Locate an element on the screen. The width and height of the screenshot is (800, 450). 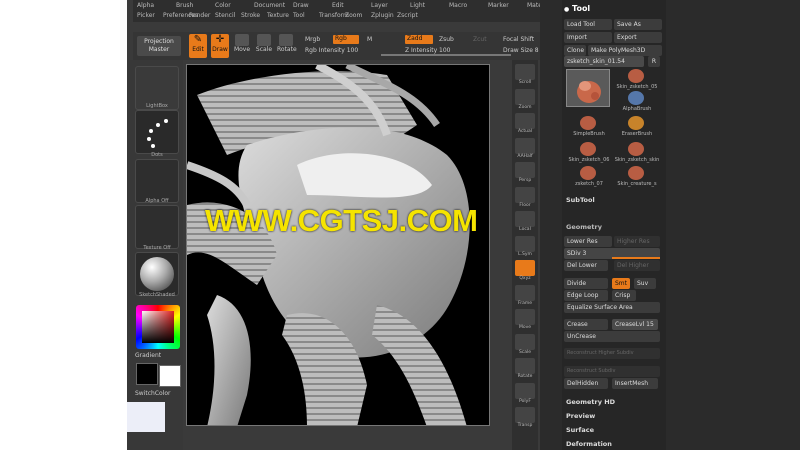
menu-item: Zoom is located at coordinates (353, 15).